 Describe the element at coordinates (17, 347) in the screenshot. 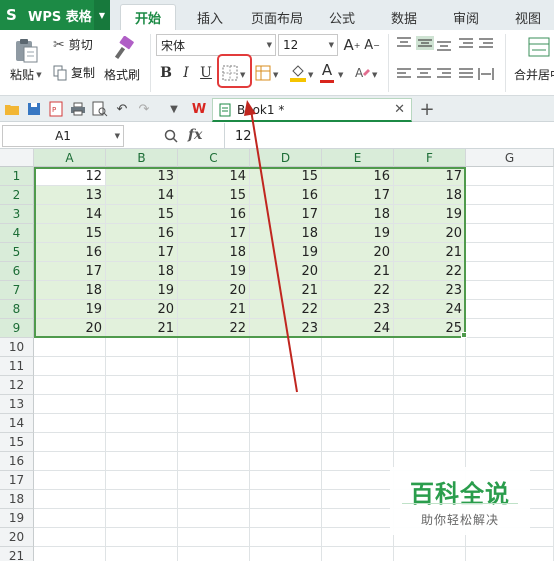

I see `row-header-10: 10` at that location.